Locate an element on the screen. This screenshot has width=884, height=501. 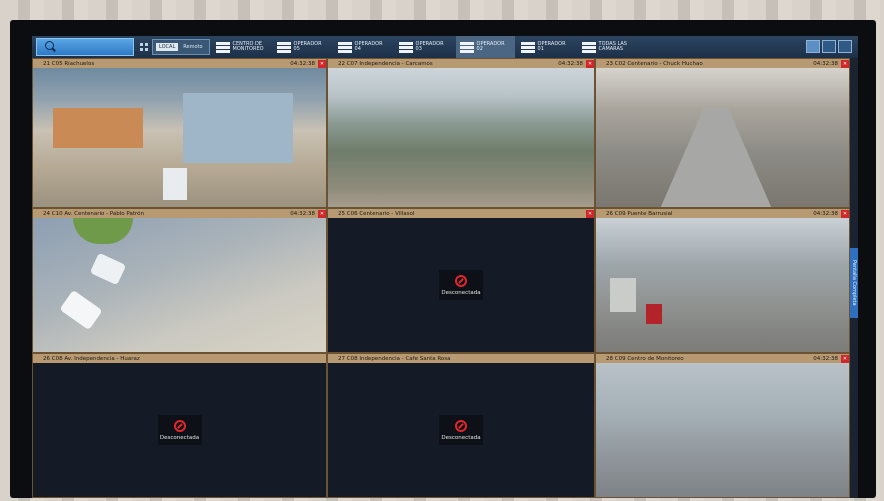
layout-buttons is located at coordinates (828, 46).